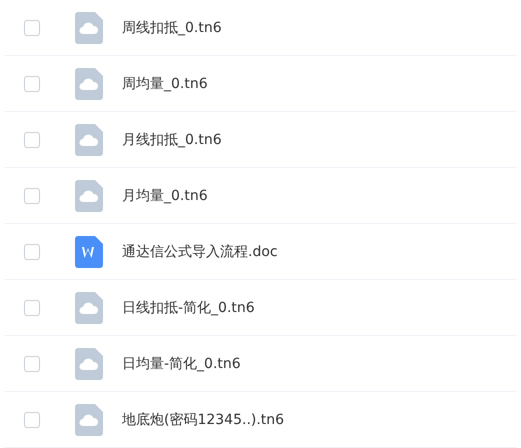 This screenshot has height=448, width=521. I want to click on file-name: 日线扣抵-简化_0.tn6, so click(188, 307).